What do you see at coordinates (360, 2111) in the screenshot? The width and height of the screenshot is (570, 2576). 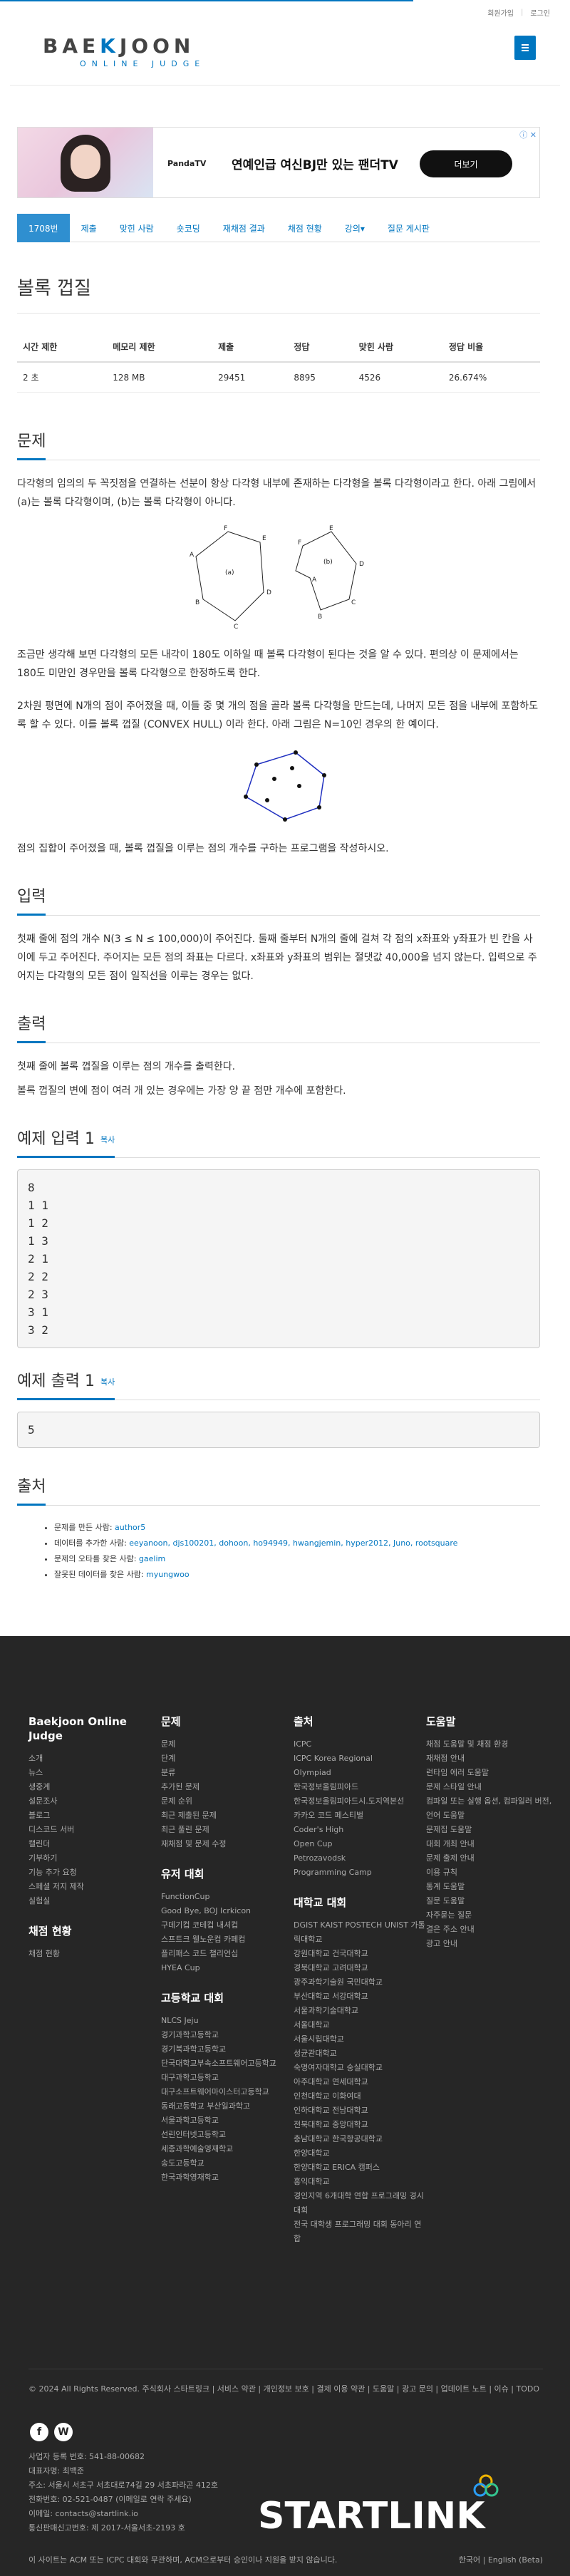 I see `footer-link: 인하대학교 전남대학교` at bounding box center [360, 2111].